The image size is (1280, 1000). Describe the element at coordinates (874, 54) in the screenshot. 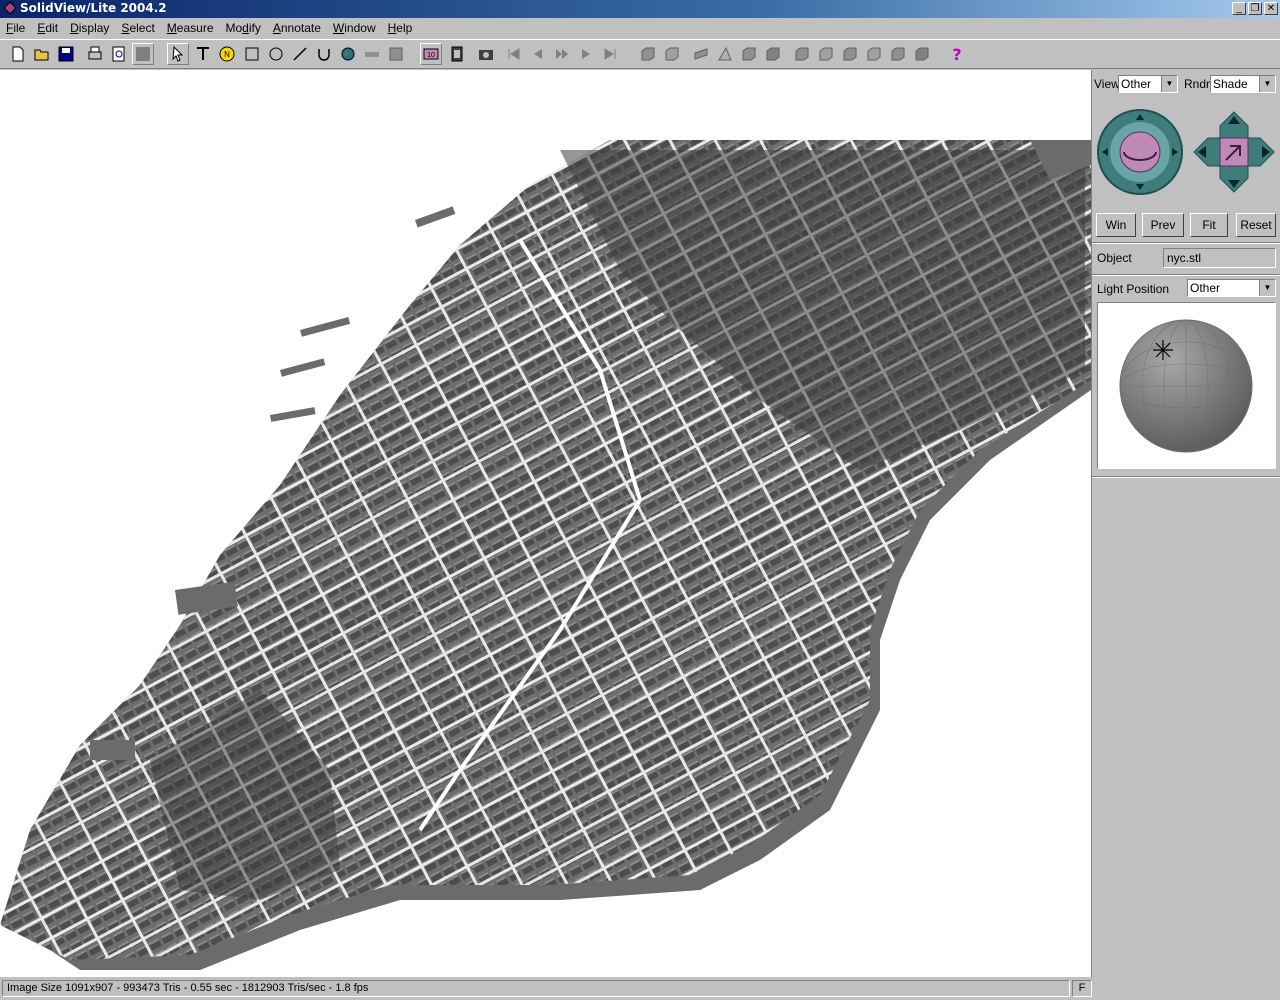

I see `view-10-icon` at that location.